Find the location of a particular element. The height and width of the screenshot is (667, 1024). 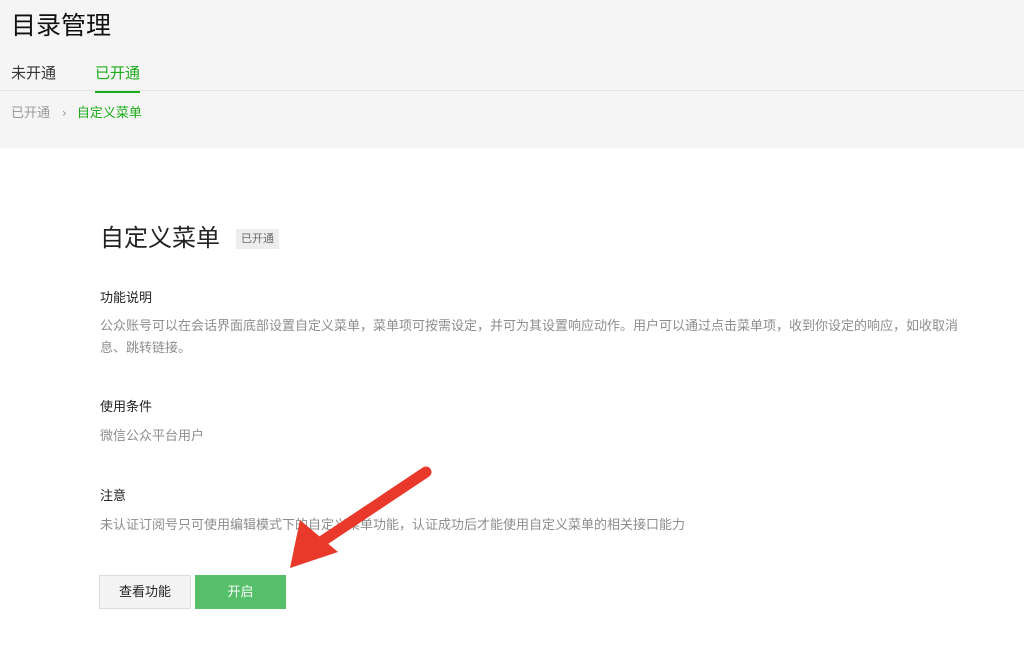

breadcrumb: 已开通 › 自定义菜单 is located at coordinates (76, 113).